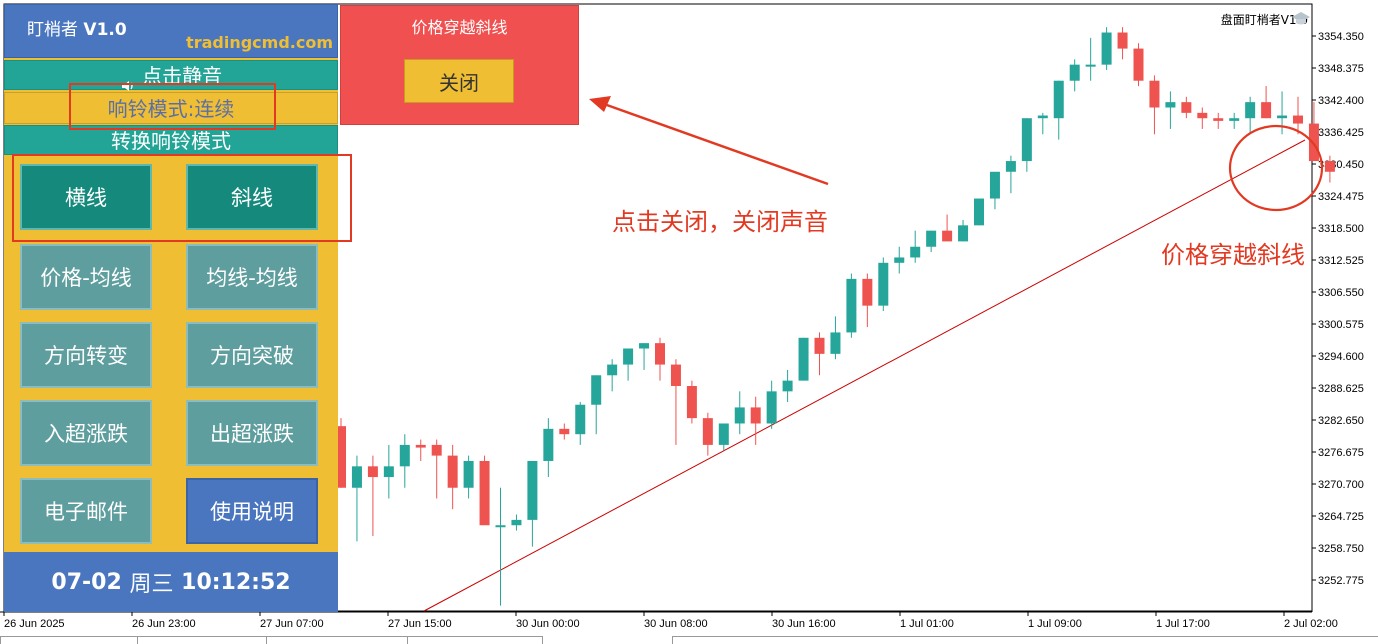 This screenshot has width=1378, height=644. What do you see at coordinates (548, 624) in the screenshot?
I see `time-tick-label: 30 Jun 00:00` at bounding box center [548, 624].